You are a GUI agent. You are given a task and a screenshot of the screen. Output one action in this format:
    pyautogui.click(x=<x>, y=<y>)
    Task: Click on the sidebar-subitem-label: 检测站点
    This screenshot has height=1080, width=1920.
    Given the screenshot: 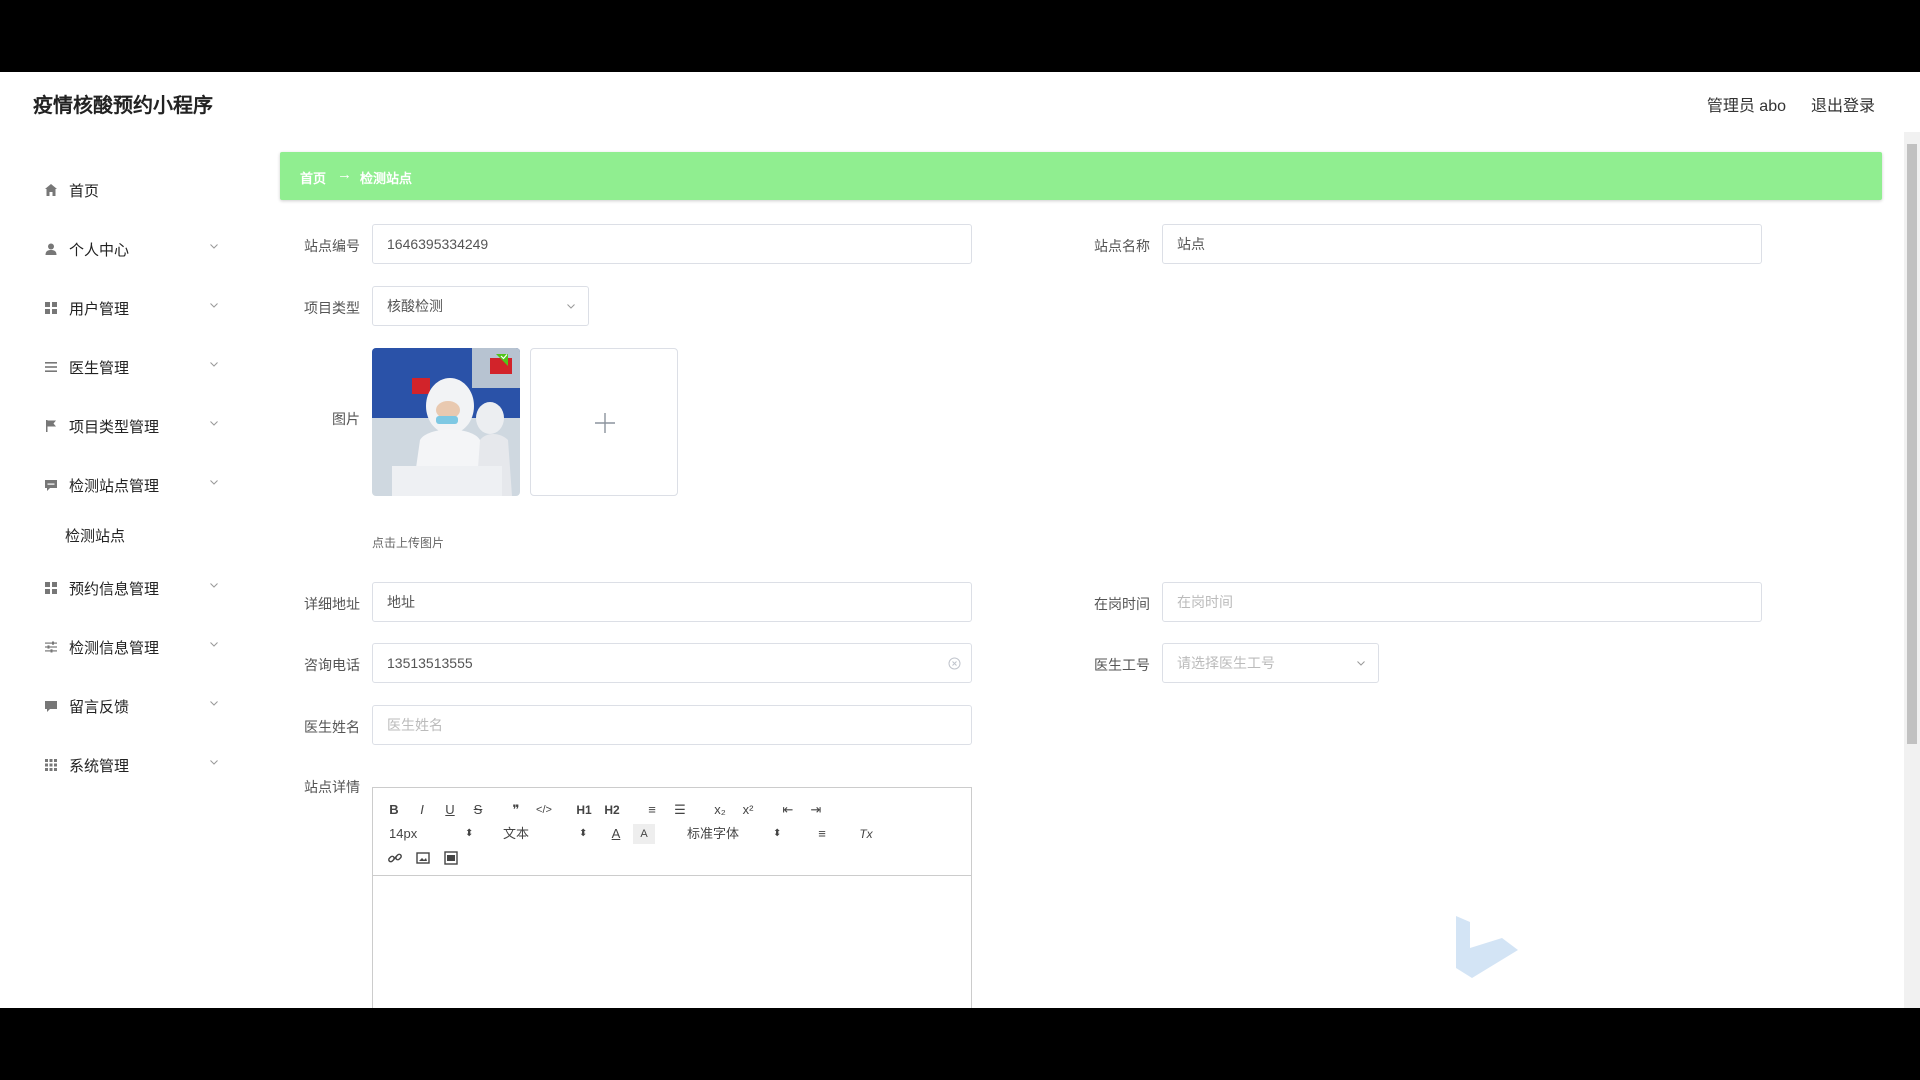 What is the action you would take?
    pyautogui.click(x=95, y=536)
    